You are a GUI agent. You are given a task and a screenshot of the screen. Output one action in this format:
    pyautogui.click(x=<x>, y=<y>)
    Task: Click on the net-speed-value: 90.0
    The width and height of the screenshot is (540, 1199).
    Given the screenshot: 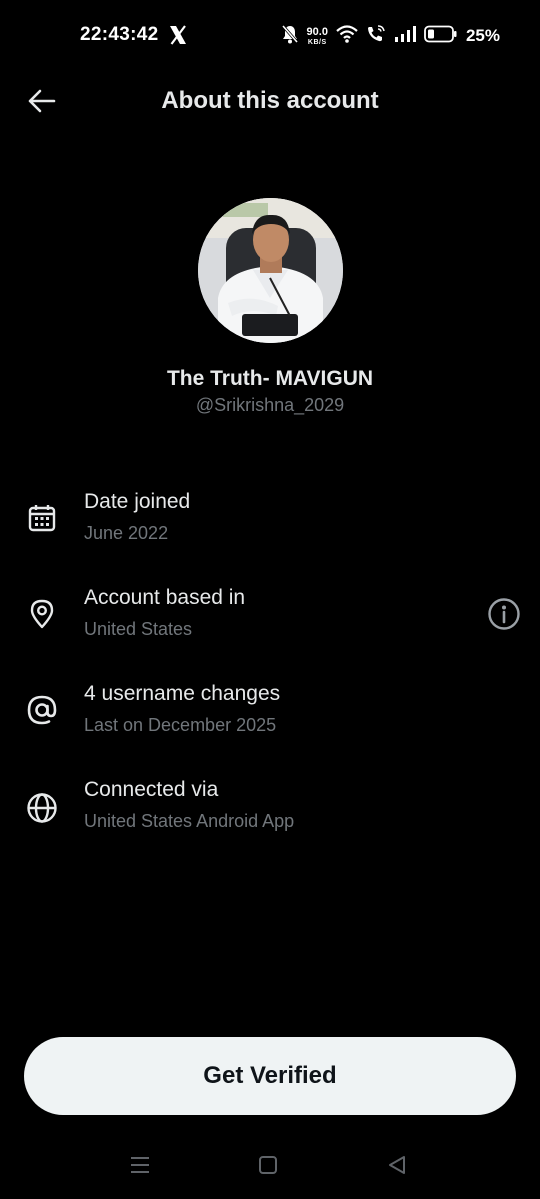 What is the action you would take?
    pyautogui.click(x=317, y=31)
    